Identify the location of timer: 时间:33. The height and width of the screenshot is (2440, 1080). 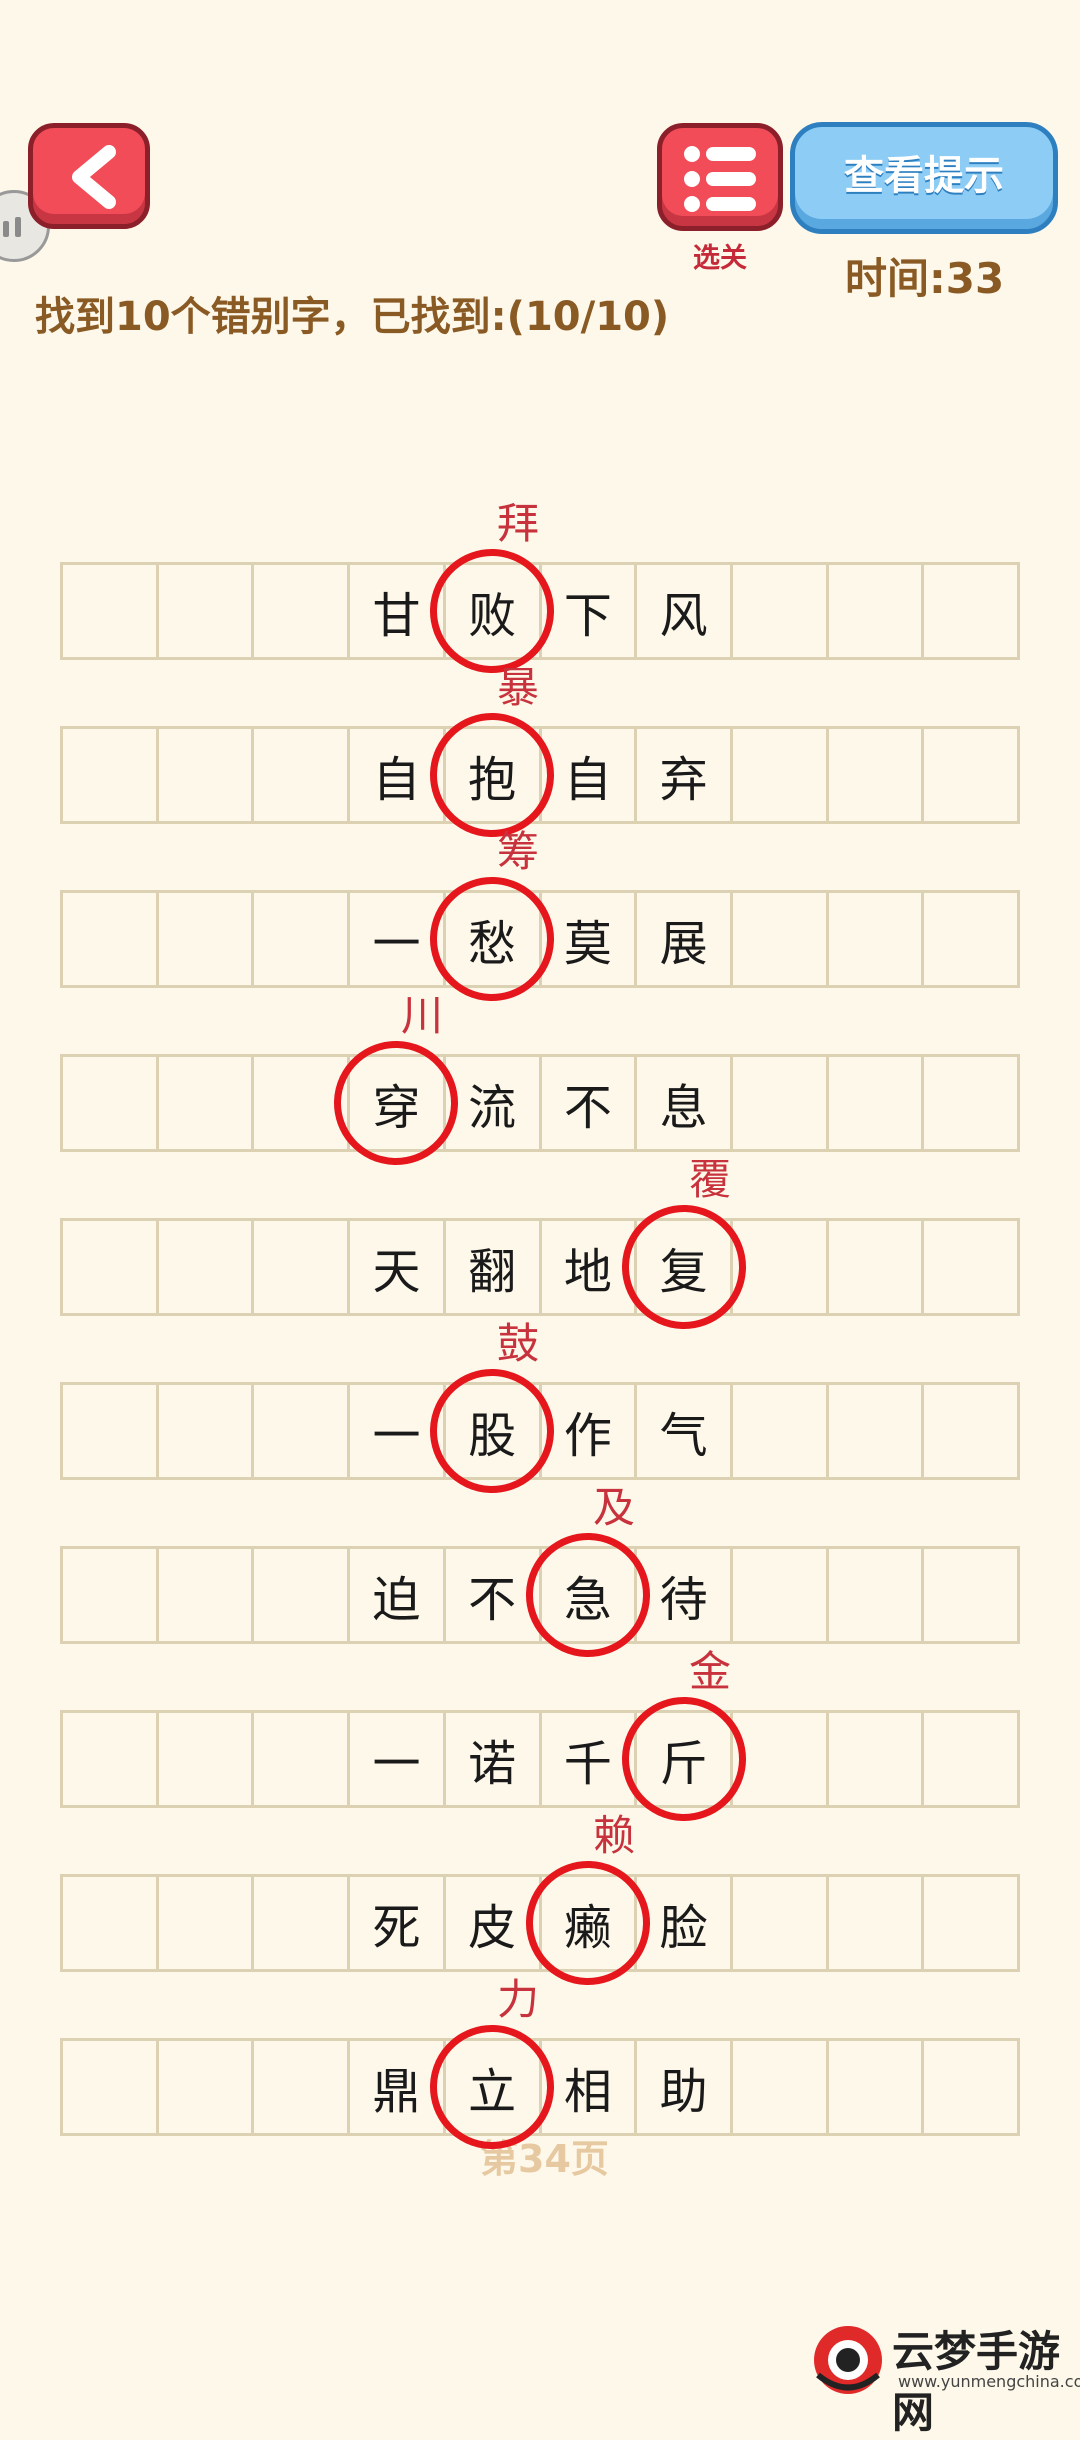
(925, 278).